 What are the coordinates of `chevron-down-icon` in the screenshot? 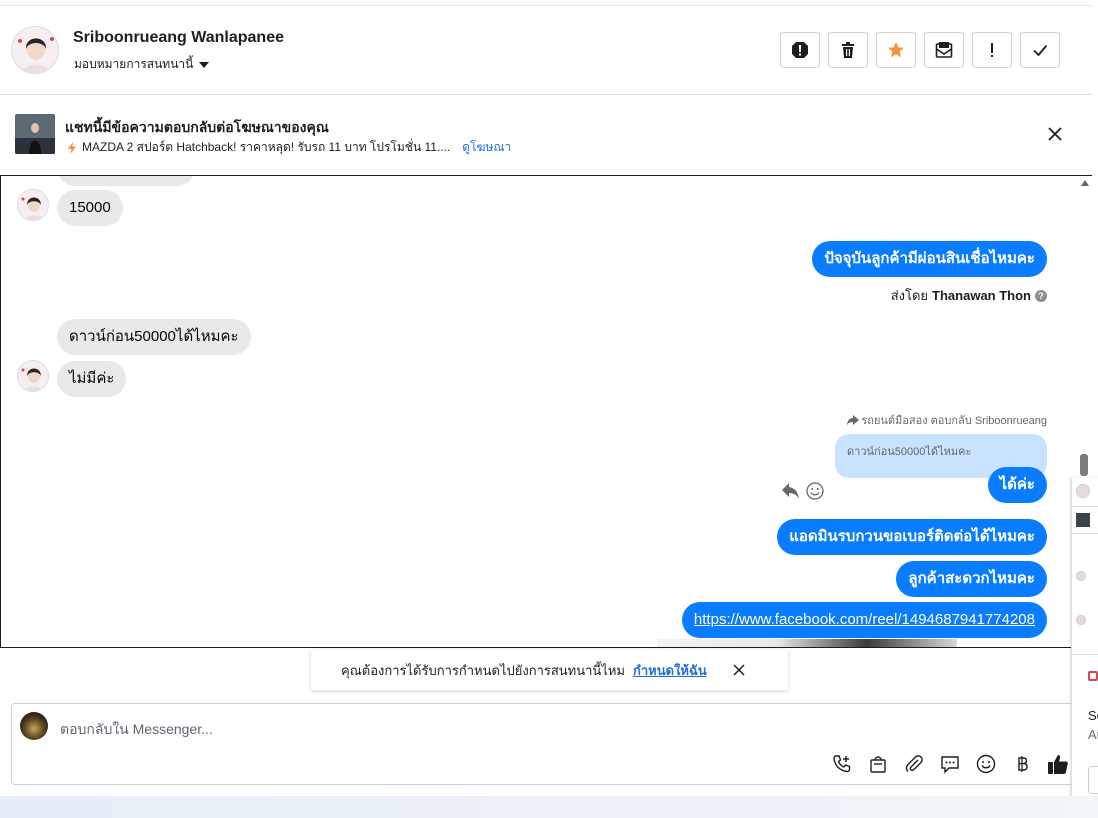 It's located at (204, 64).